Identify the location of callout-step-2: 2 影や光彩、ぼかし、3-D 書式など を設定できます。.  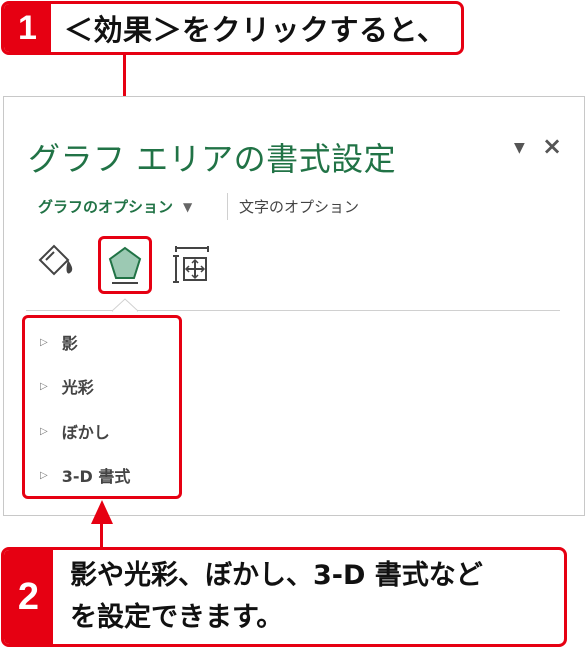
(284, 597).